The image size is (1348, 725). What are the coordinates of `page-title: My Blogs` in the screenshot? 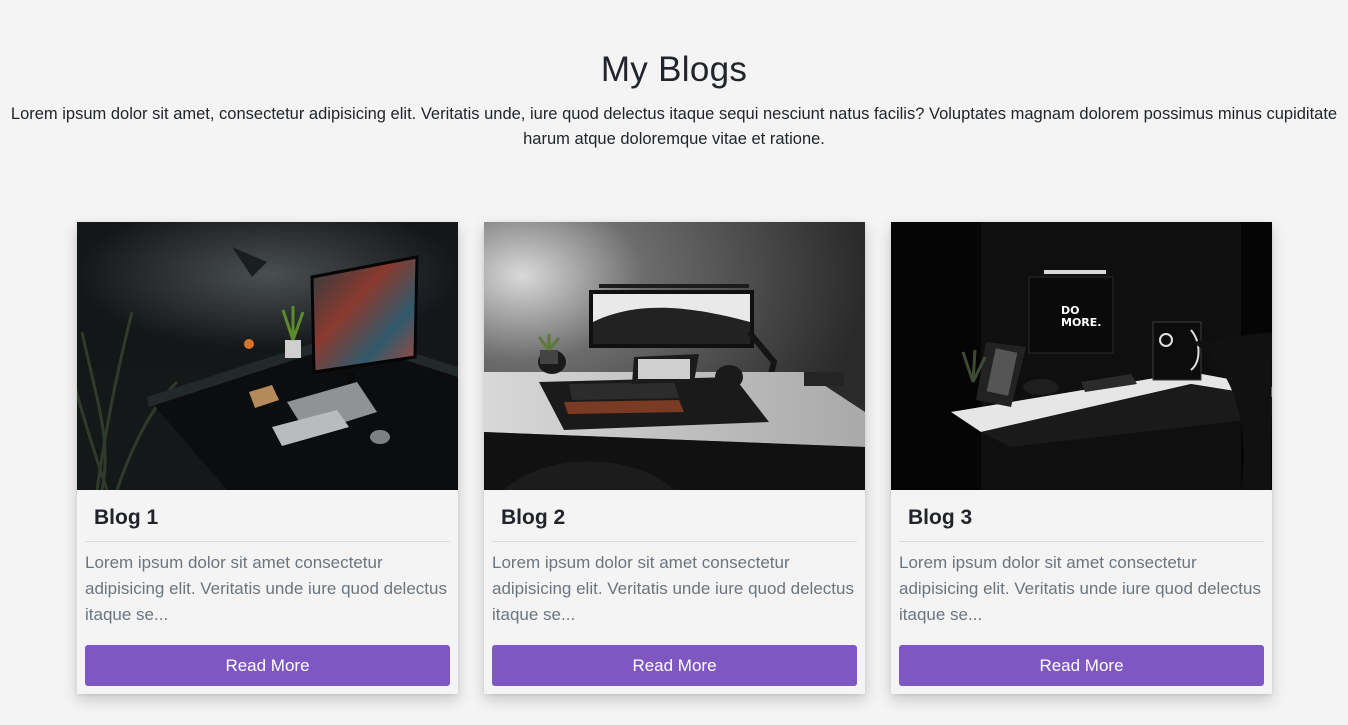 It's located at (674, 69).